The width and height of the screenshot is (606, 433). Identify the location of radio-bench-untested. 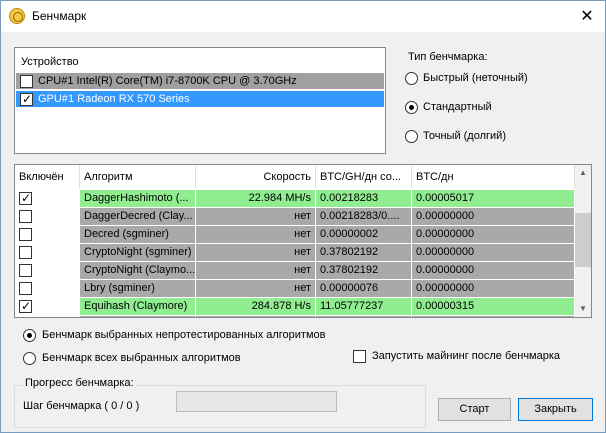
(29, 335).